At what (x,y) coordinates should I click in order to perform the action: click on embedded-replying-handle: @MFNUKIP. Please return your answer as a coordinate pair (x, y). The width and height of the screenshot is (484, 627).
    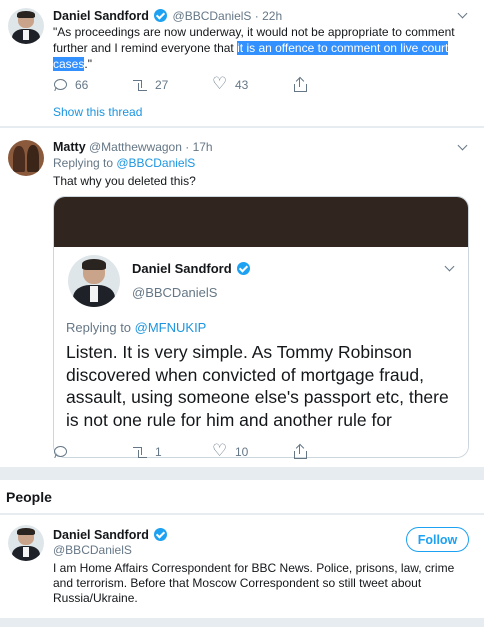
    Looking at the image, I should click on (170, 327).